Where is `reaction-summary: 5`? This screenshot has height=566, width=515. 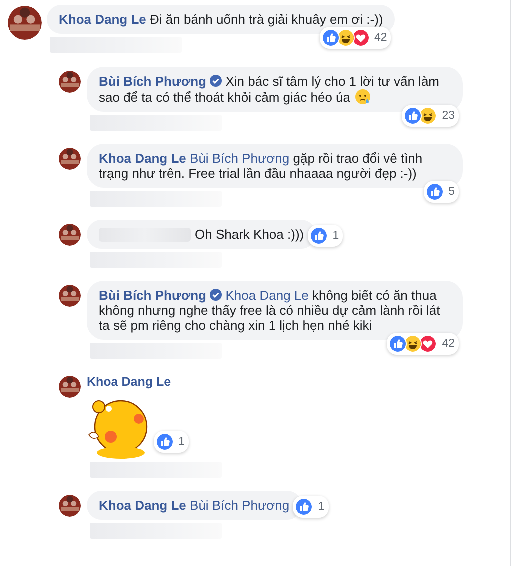
reaction-summary: 5 is located at coordinates (441, 192).